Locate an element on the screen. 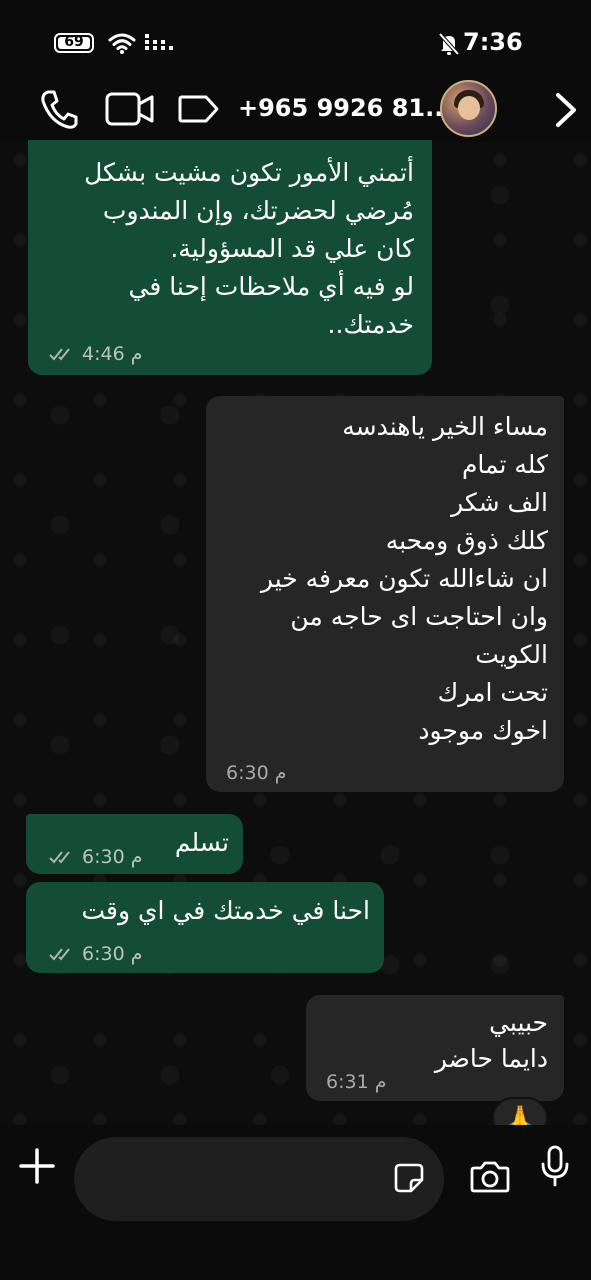 This screenshot has width=591, height=1280. message-bubble-outgoing: تسلم 6:30 م is located at coordinates (134, 844).